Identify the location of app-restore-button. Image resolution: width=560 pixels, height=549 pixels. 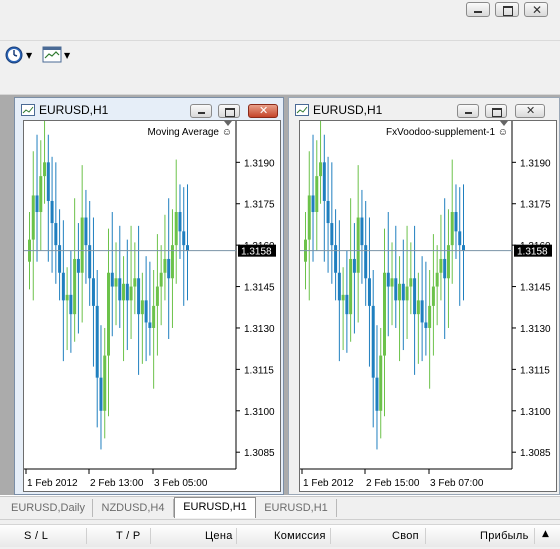
(507, 9).